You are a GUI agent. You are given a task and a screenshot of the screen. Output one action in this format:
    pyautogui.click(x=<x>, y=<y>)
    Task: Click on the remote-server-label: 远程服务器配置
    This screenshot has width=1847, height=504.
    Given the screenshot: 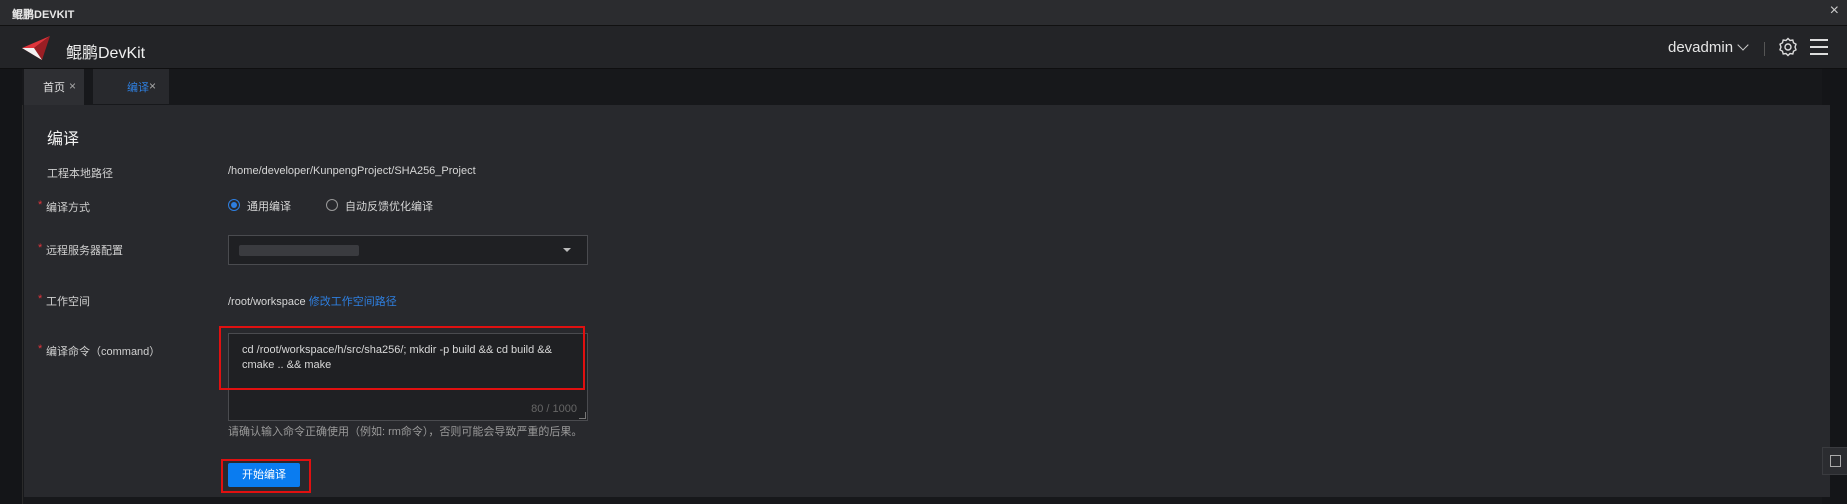 What is the action you would take?
    pyautogui.click(x=84, y=251)
    